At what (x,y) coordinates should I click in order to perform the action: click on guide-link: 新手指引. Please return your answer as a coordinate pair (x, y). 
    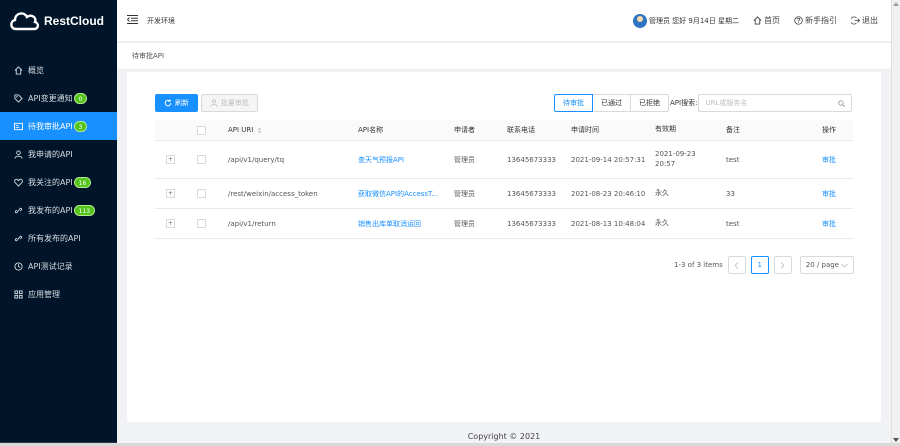
    Looking at the image, I should click on (815, 20).